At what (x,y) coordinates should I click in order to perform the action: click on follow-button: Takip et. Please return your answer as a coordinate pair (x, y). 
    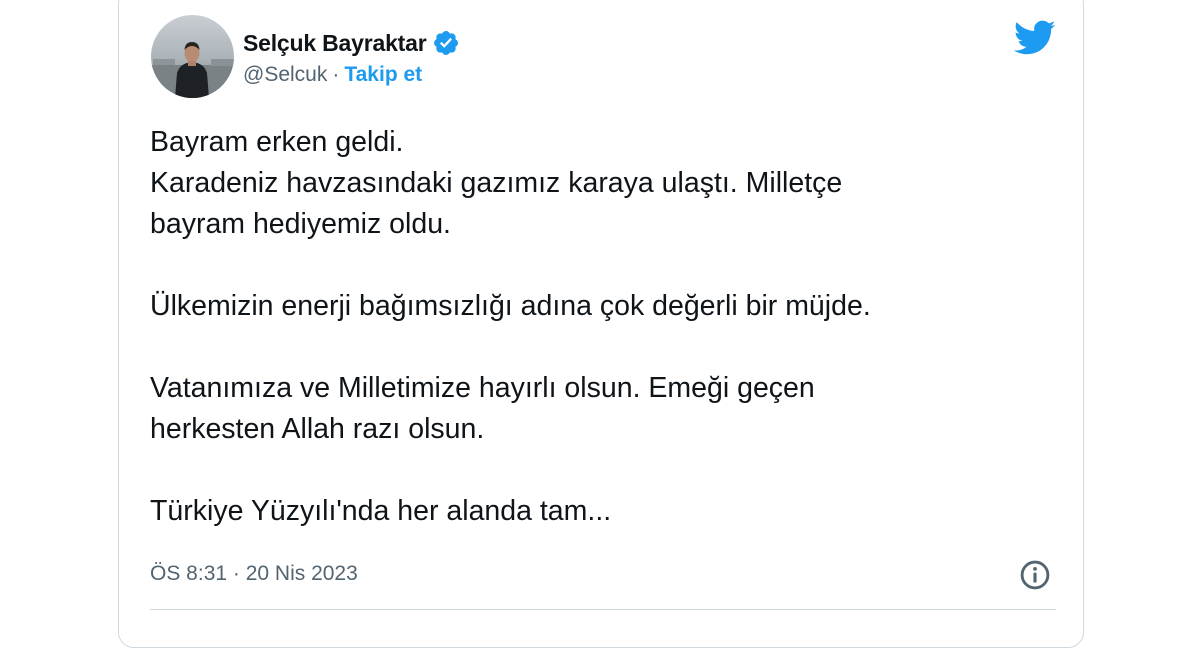
    Looking at the image, I should click on (383, 75).